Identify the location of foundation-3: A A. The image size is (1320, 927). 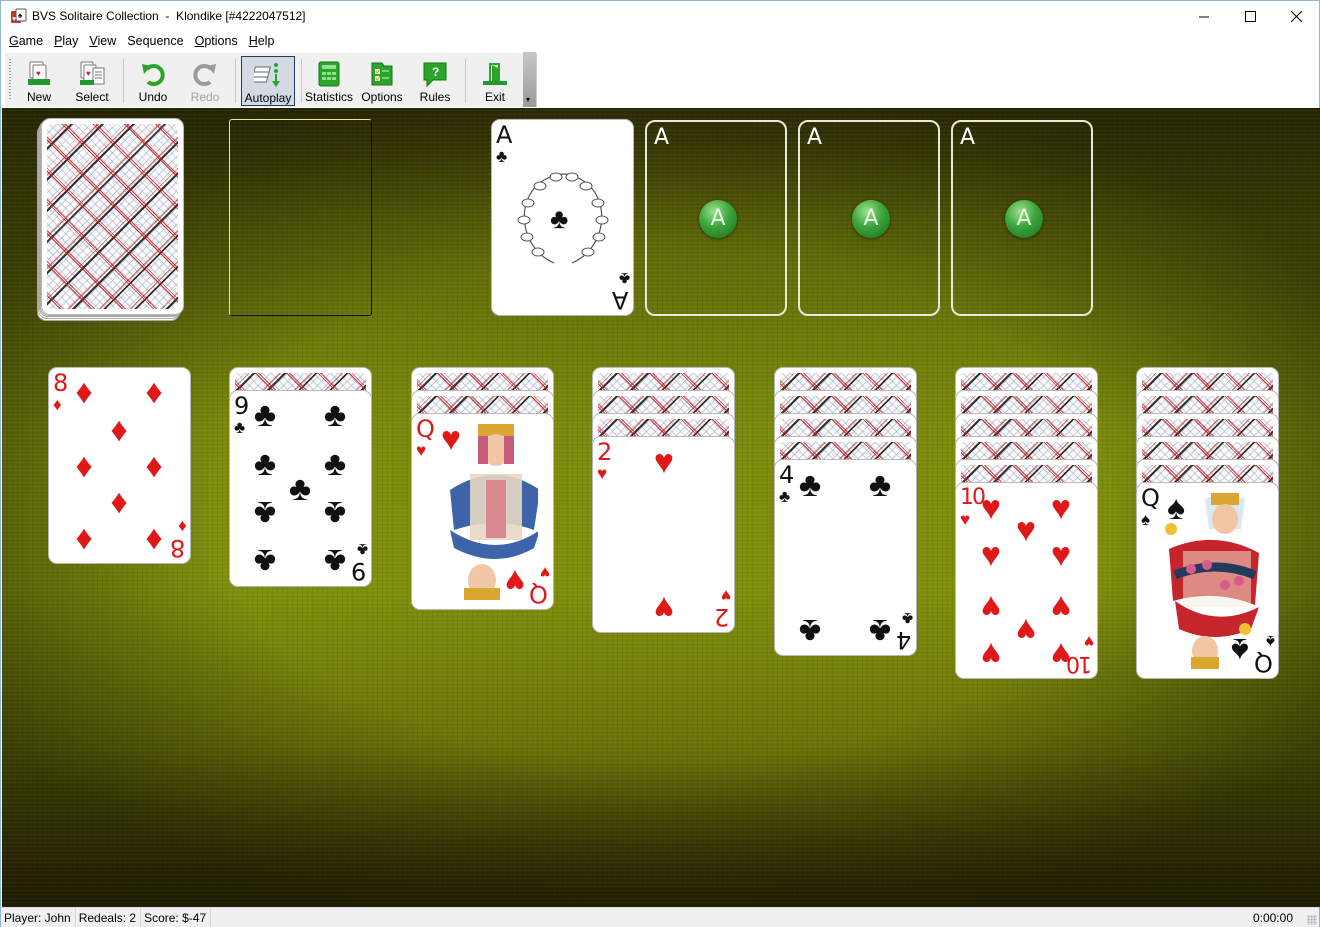
(869, 218).